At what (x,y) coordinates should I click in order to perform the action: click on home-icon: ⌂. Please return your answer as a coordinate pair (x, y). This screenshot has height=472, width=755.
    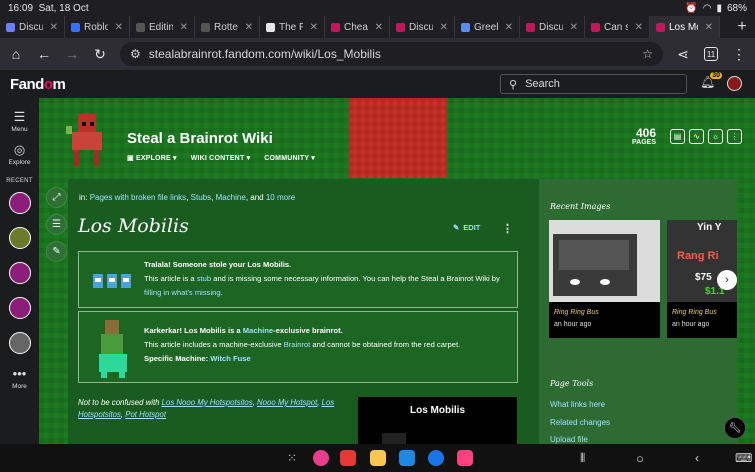
    Looking at the image, I should click on (16, 54).